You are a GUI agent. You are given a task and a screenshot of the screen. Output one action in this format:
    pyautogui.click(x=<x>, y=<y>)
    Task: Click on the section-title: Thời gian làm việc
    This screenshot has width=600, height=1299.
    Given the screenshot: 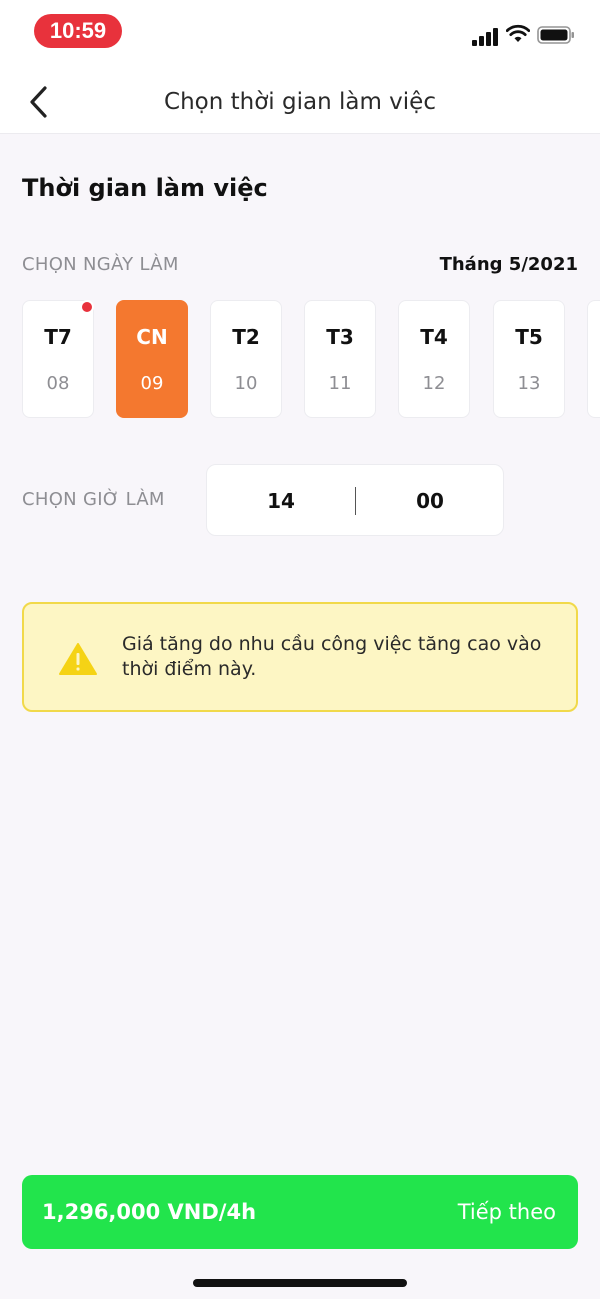 What is the action you would take?
    pyautogui.click(x=145, y=188)
    